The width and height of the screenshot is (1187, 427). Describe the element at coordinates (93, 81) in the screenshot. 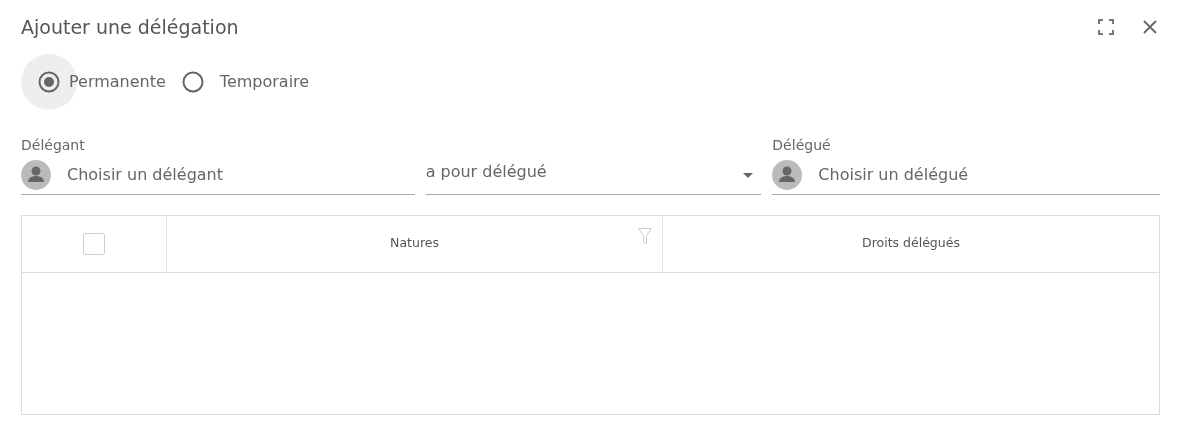

I see `radio-option: Permanente` at that location.